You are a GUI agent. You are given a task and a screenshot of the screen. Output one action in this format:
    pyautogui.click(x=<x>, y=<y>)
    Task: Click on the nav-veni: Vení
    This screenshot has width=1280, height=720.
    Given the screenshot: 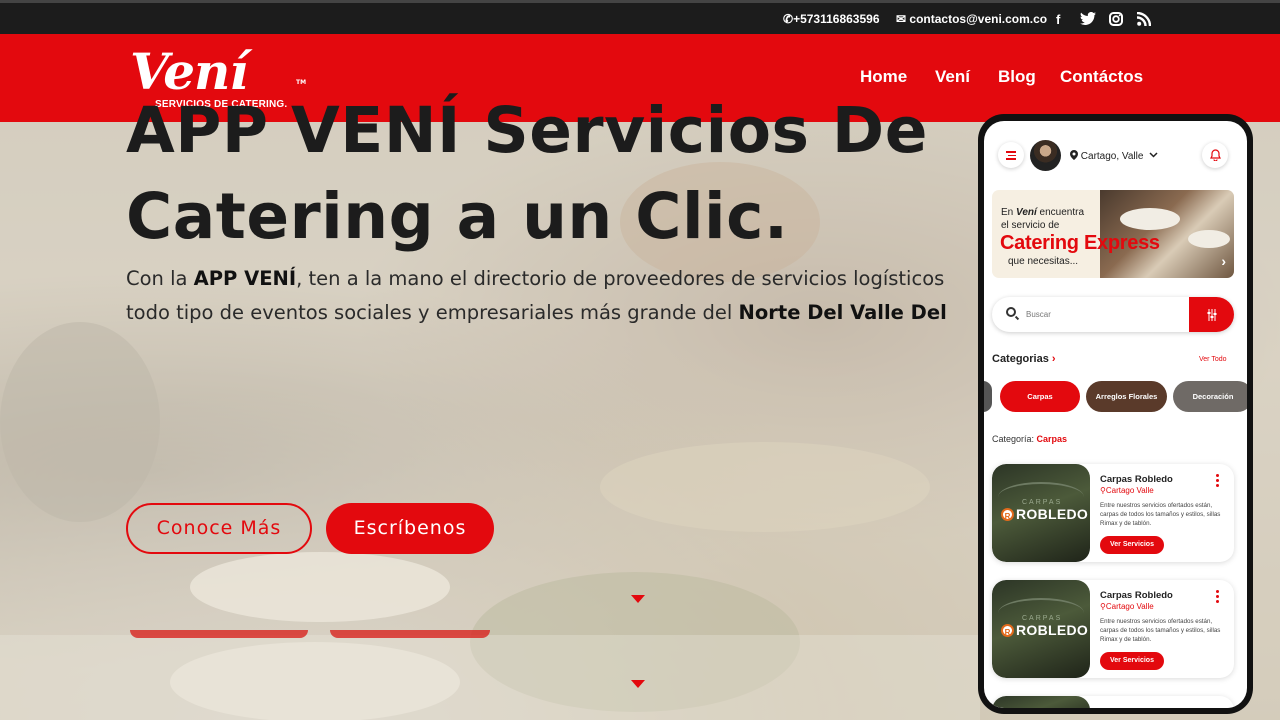 What is the action you would take?
    pyautogui.click(x=952, y=77)
    